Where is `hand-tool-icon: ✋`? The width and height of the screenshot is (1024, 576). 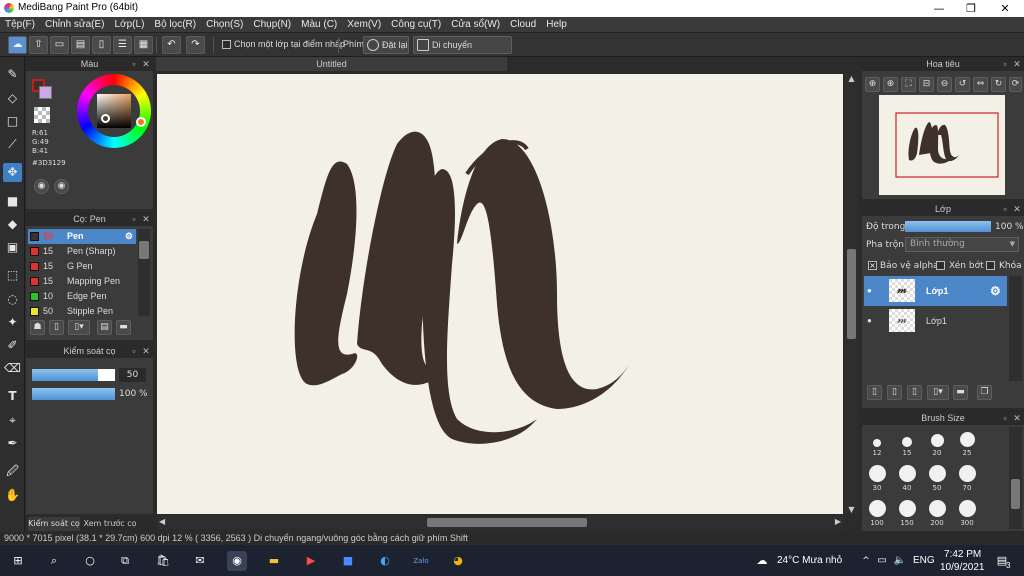
hand-tool-icon: ✋ is located at coordinates (12, 495).